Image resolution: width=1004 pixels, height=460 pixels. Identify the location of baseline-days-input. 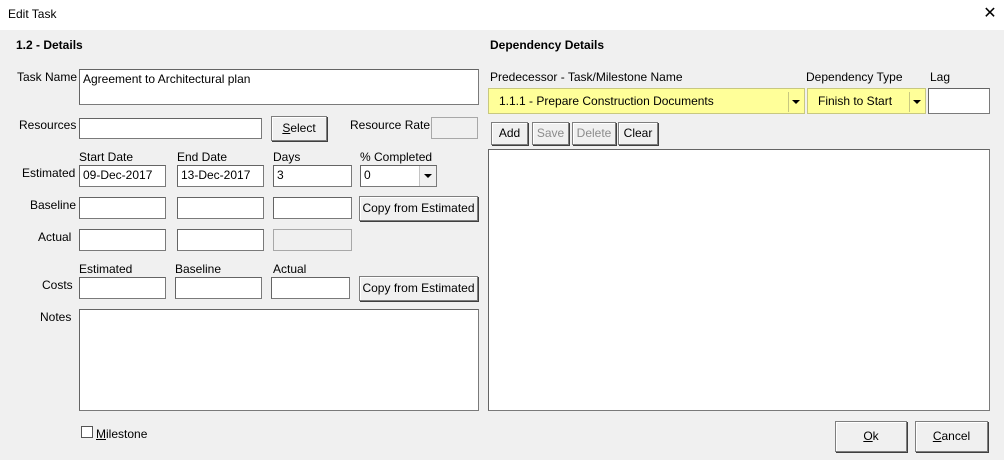
(312, 208).